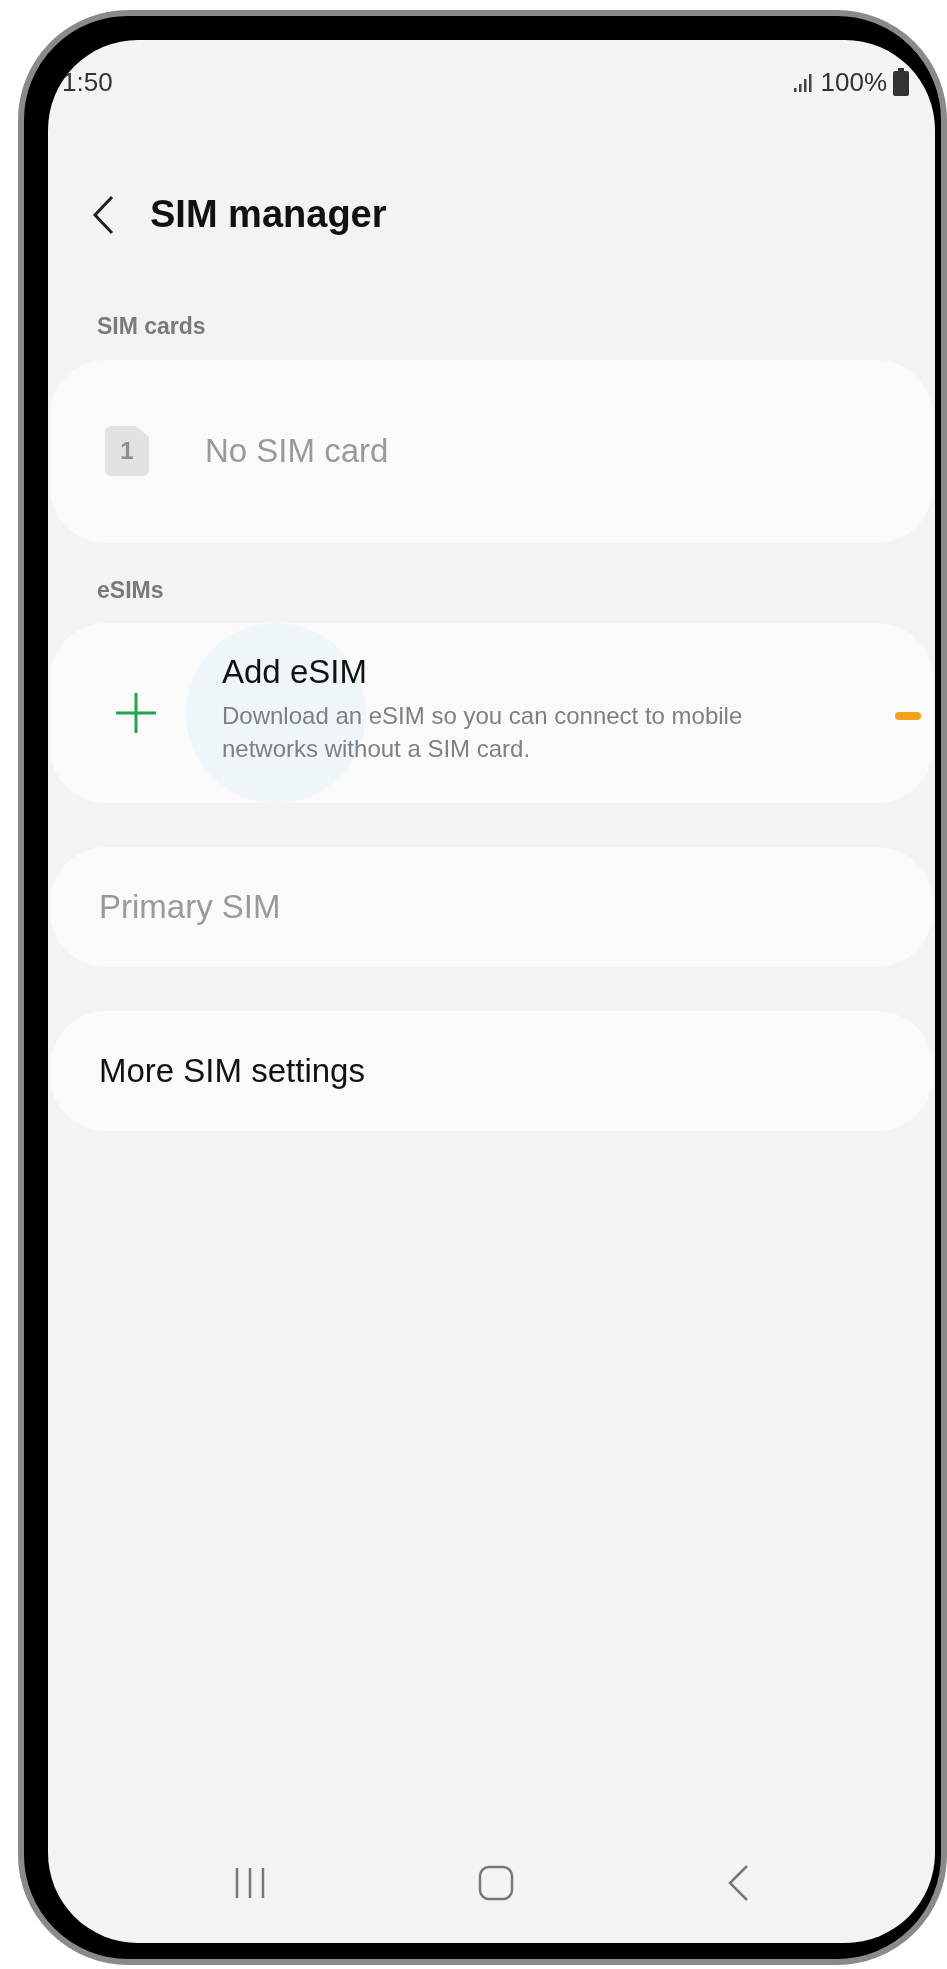  I want to click on recent-apps-icon, so click(250, 1883).